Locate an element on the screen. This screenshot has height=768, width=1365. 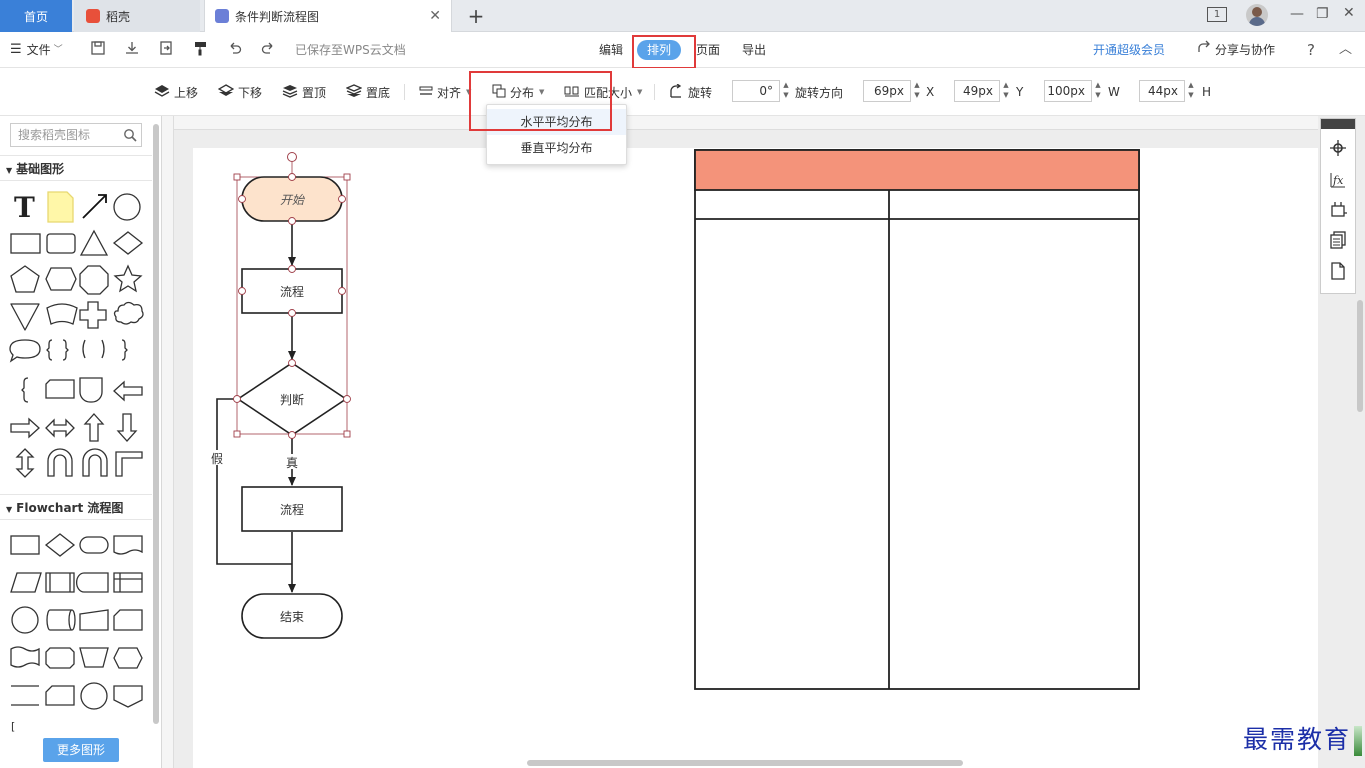
category-basic-shapes: ▼ 基础图形 is located at coordinates (76, 168).